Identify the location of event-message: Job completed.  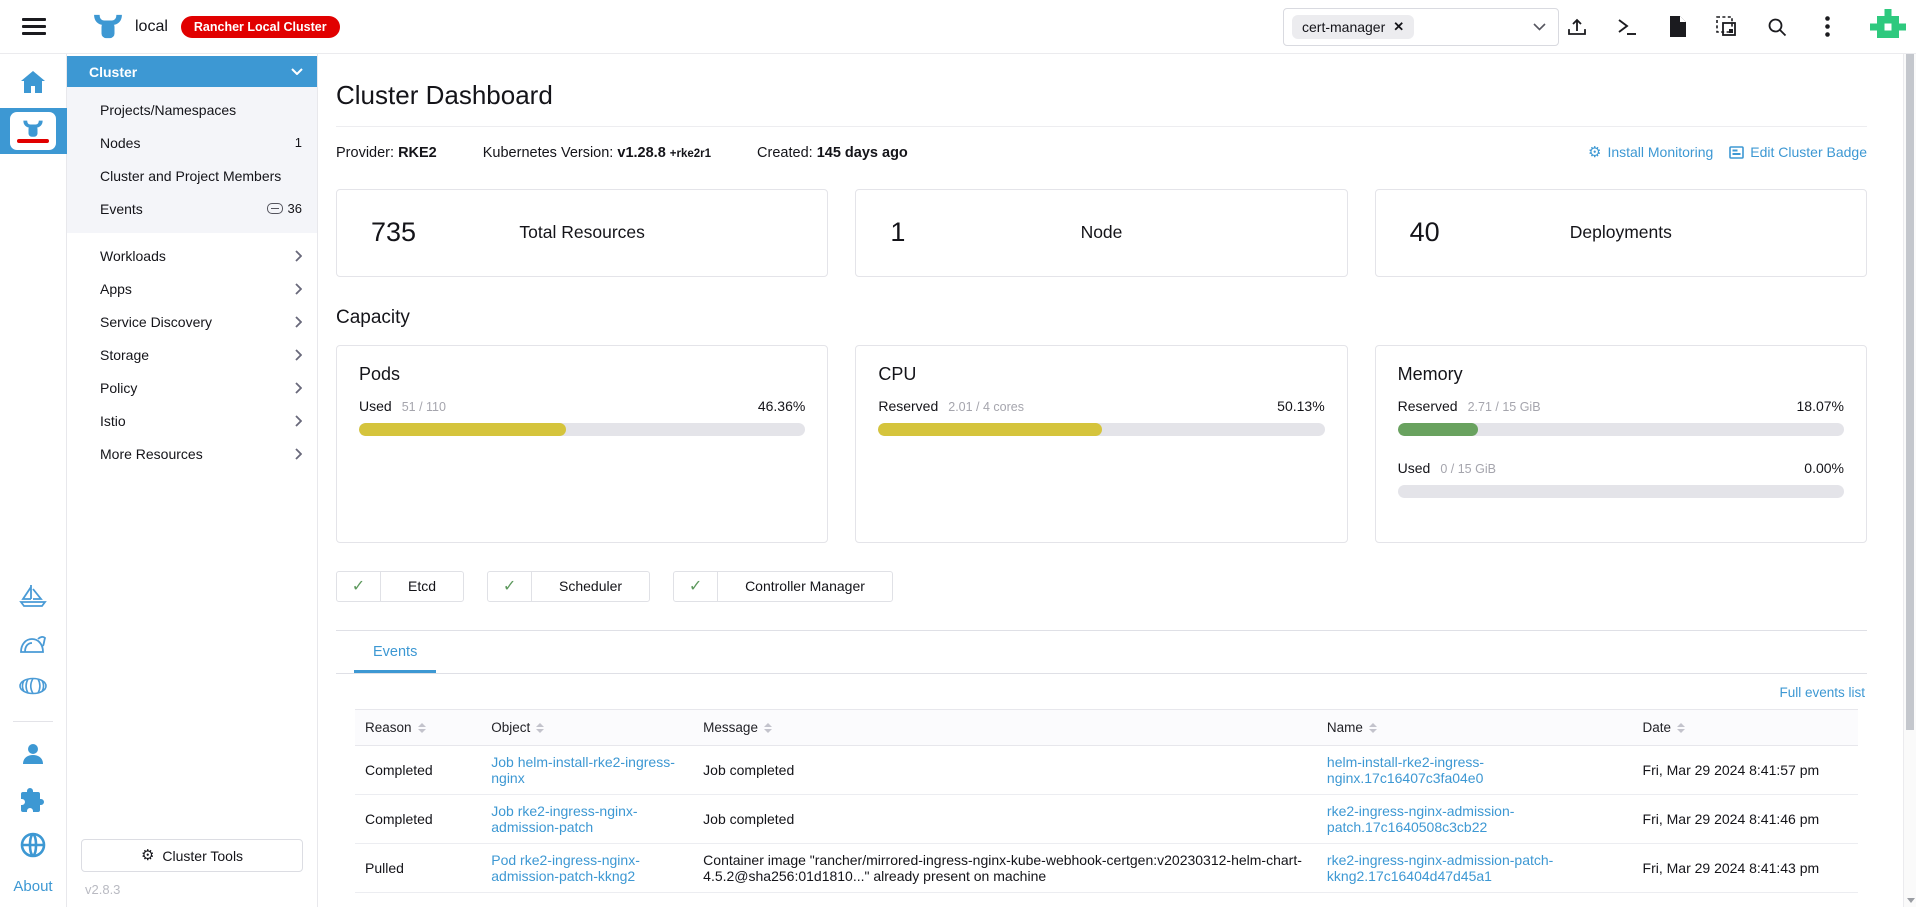
(1005, 819).